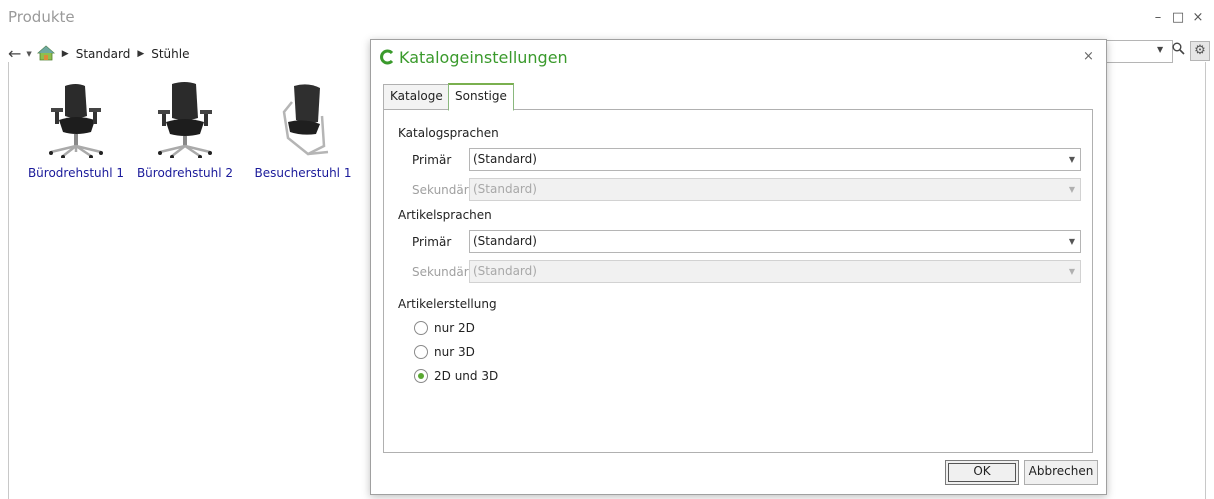  Describe the element at coordinates (103, 54) in the screenshot. I see `breadcrumb-item-standard: Standard` at that location.